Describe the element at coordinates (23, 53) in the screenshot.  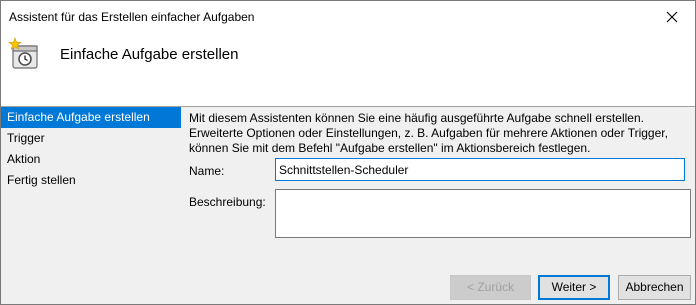
I see `task-scheduler-icon` at that location.